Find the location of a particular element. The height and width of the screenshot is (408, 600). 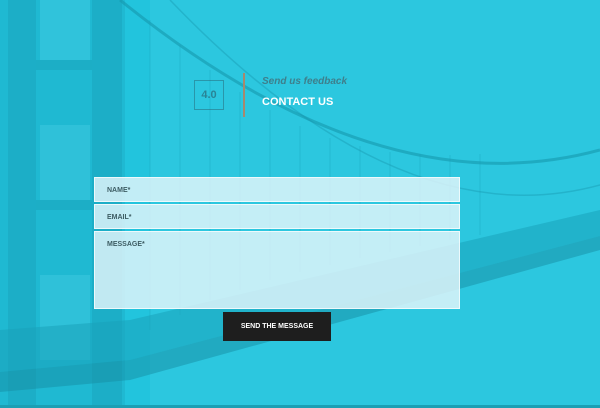

email-field-label: EMAIL* is located at coordinates (119, 217).